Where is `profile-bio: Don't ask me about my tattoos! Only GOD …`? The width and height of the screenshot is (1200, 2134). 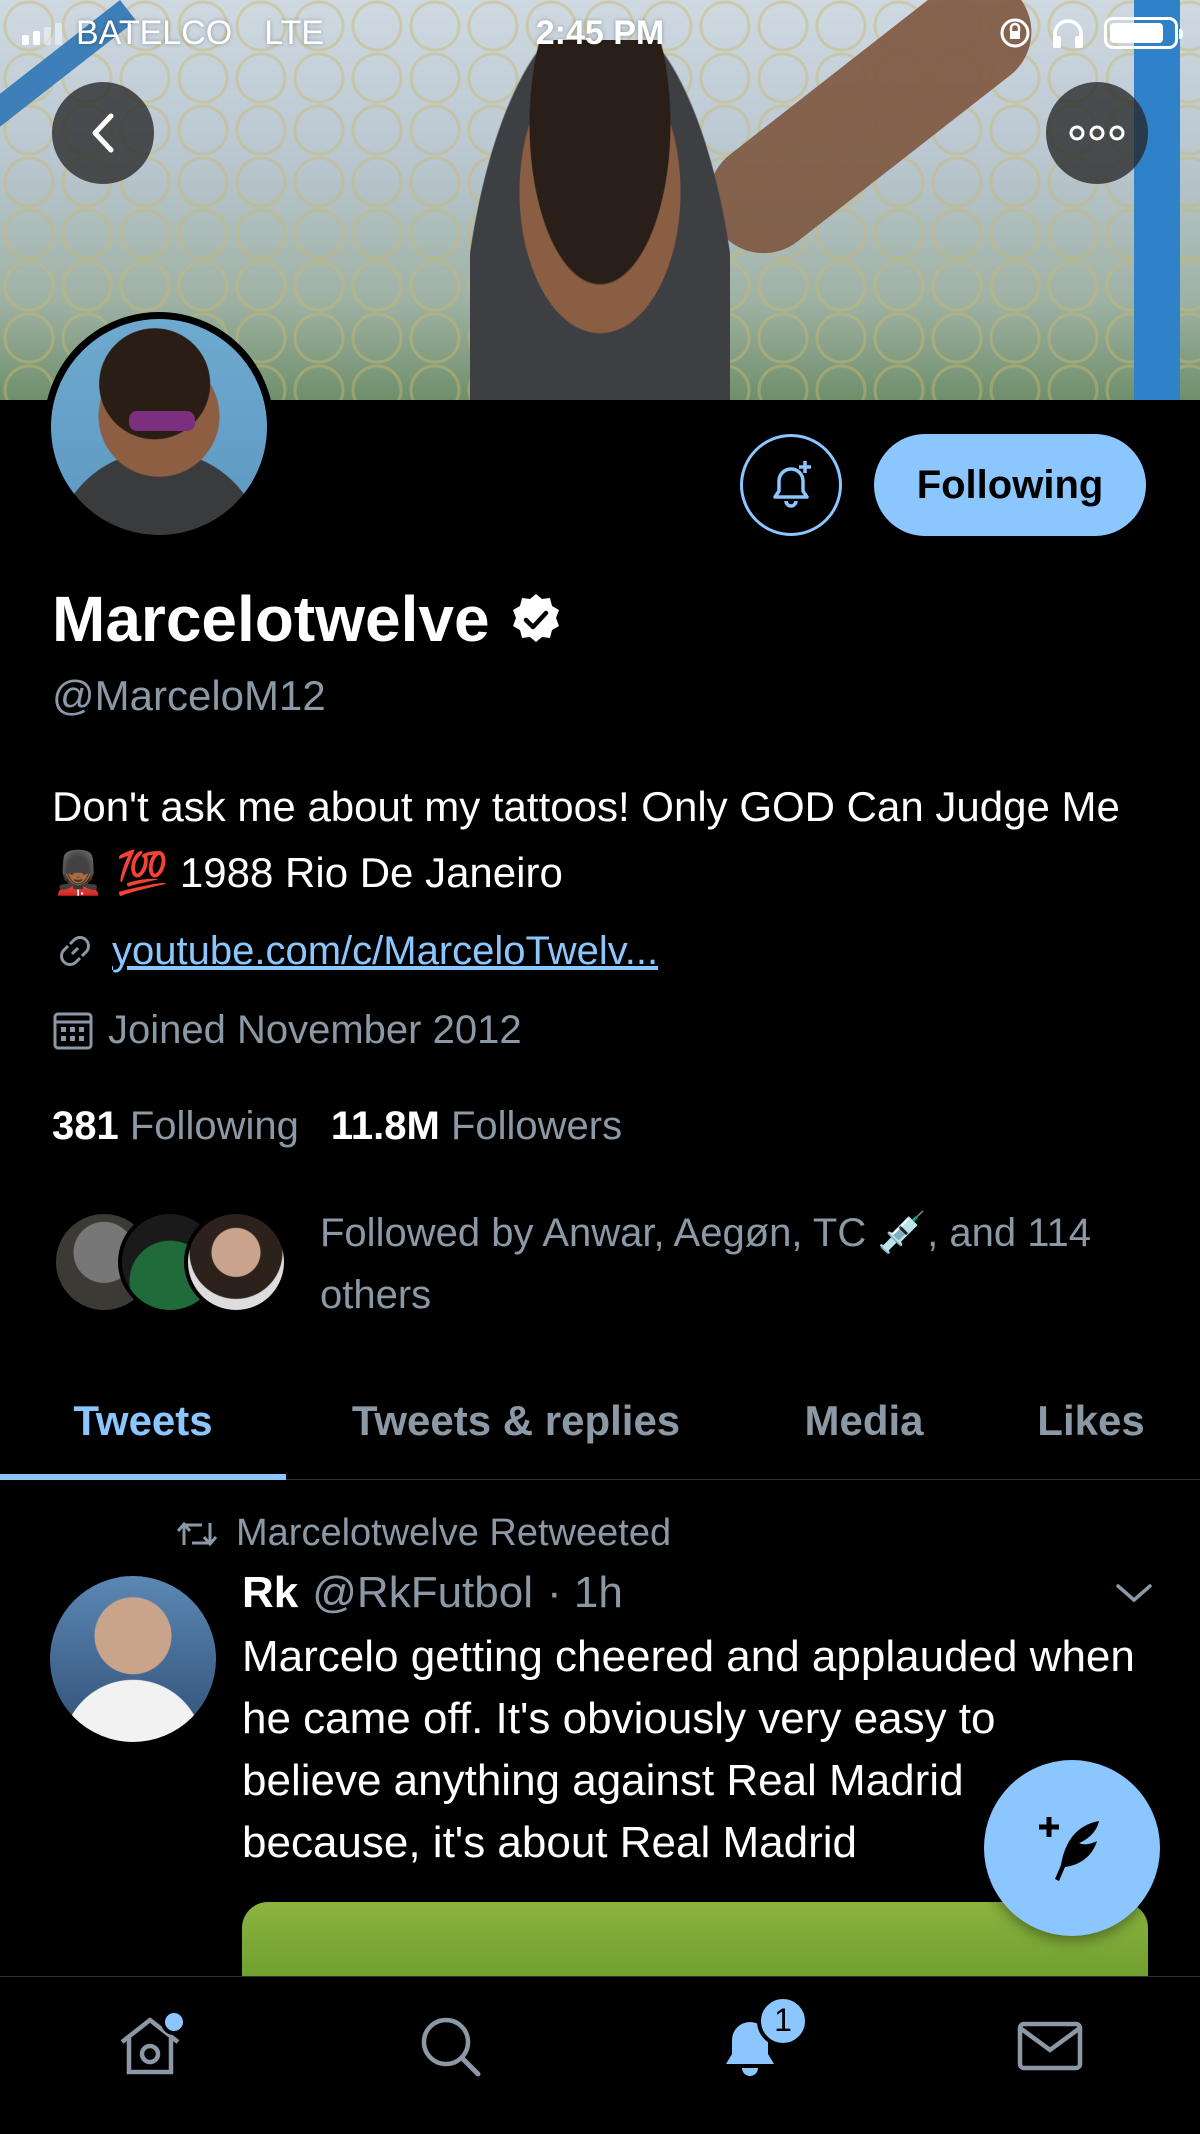 profile-bio: Don't ask me about my tattoos! Only GOD … is located at coordinates (586, 839).